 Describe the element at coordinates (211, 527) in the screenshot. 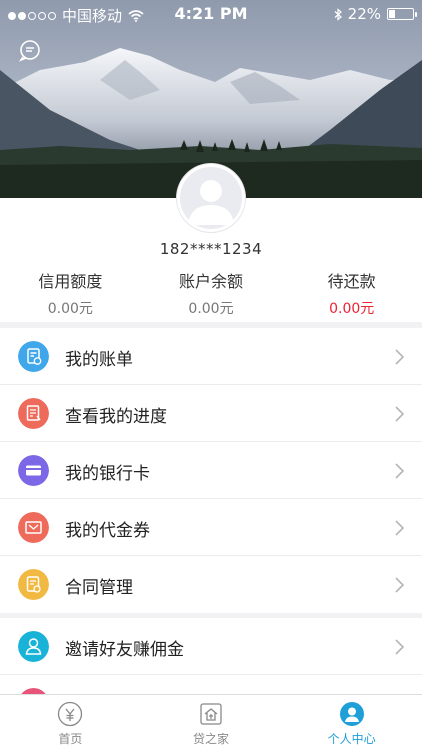

I see `menu-item-vouchers: 我的代金券` at that location.